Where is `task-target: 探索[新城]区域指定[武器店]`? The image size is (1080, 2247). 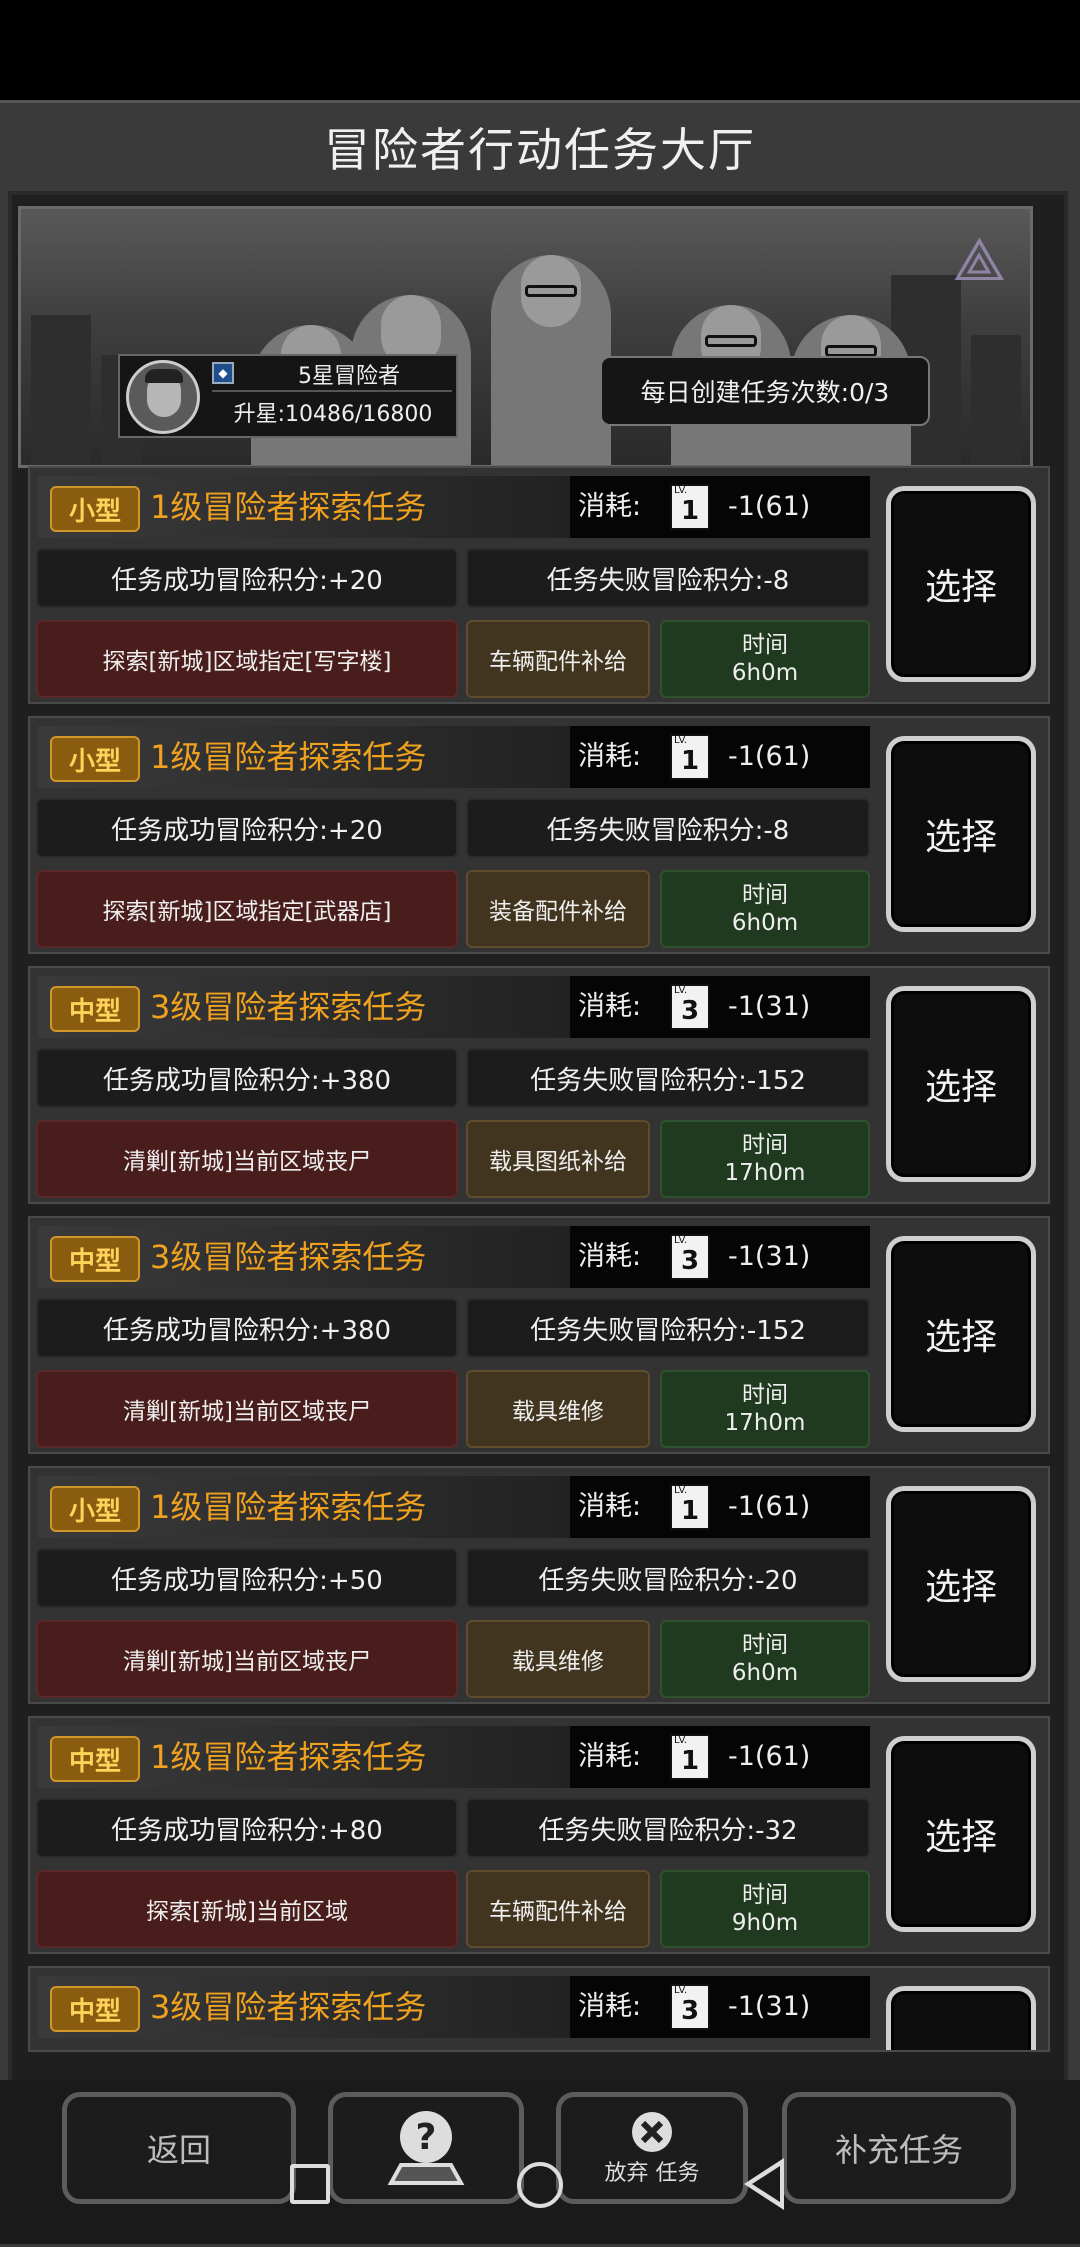 task-target: 探索[新城]区域指定[武器店] is located at coordinates (247, 909).